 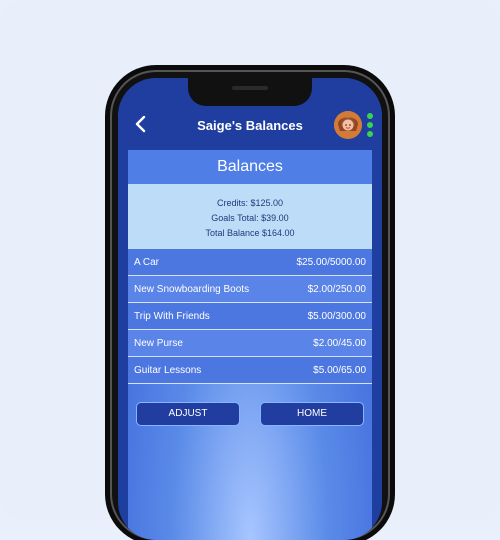 What do you see at coordinates (250, 262) in the screenshot?
I see `list-item: A Car $25.00/5000.00` at bounding box center [250, 262].